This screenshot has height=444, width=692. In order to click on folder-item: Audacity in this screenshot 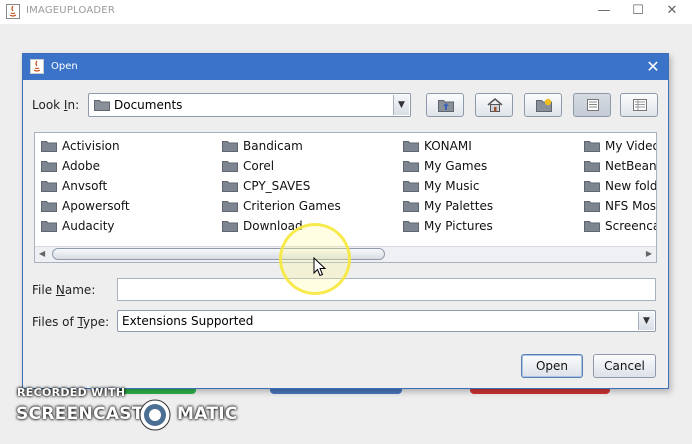, I will do `click(78, 226)`.